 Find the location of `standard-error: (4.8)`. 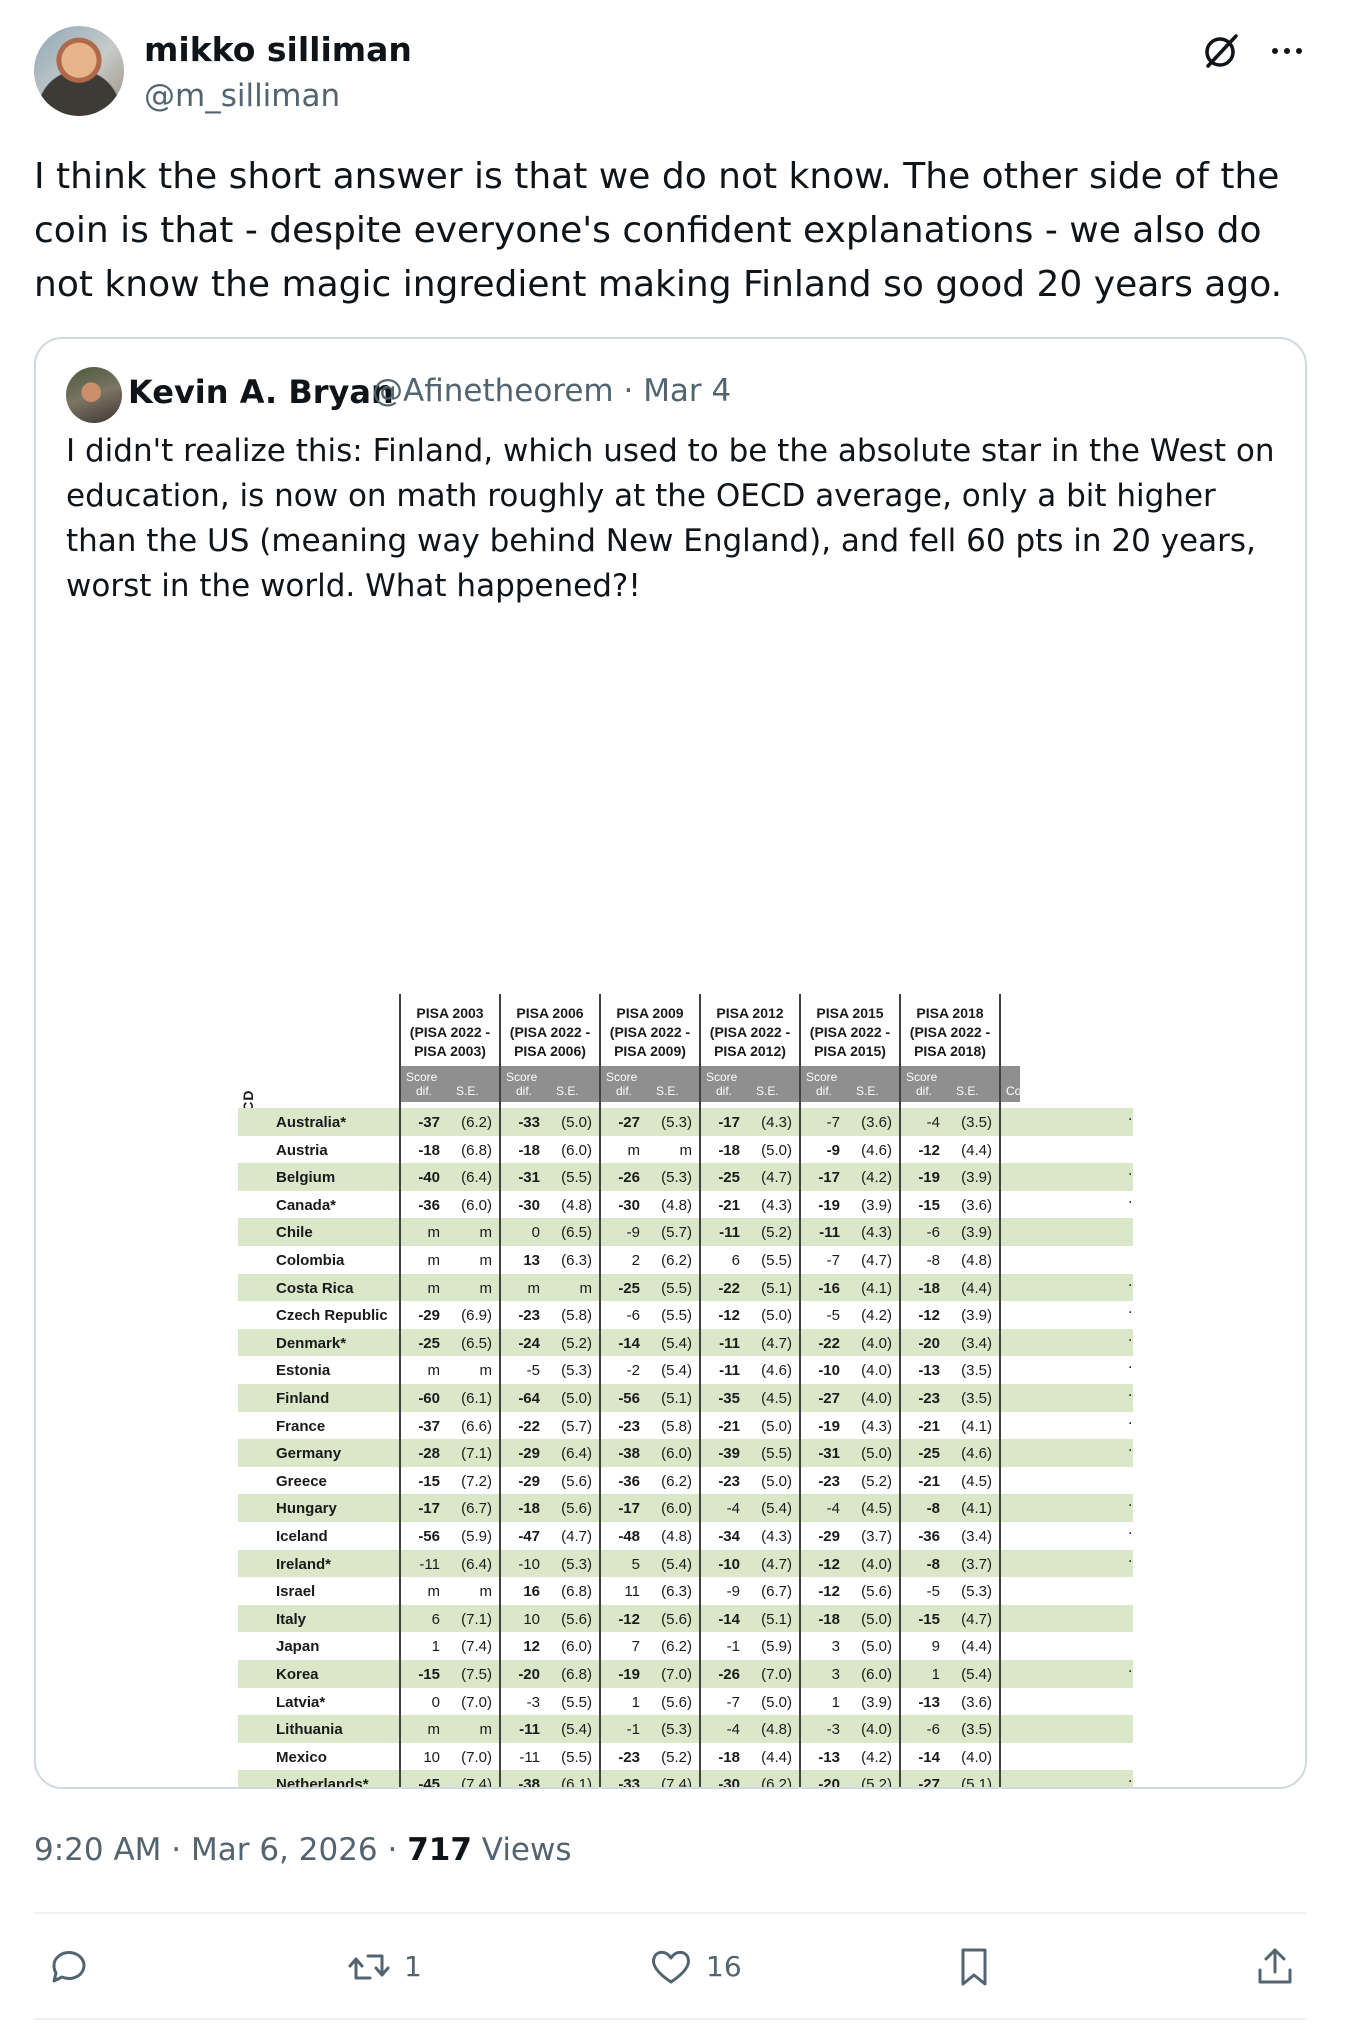

standard-error: (4.8) is located at coordinates (776, 1730).